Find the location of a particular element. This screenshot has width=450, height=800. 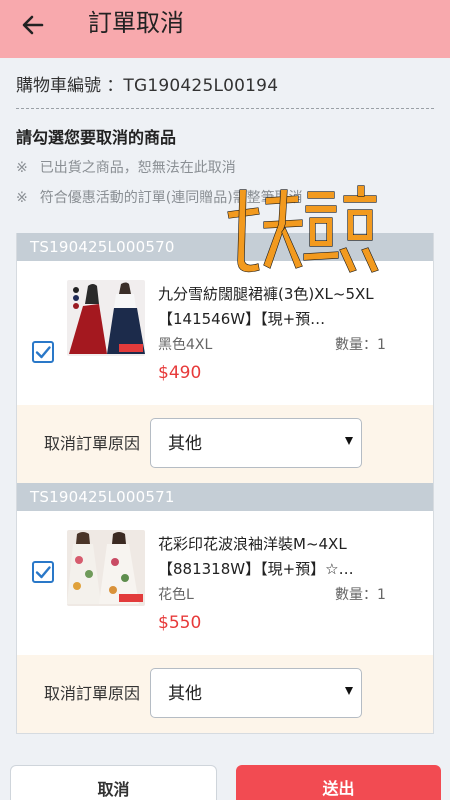

order-id: TS190425L000571 is located at coordinates (225, 497).